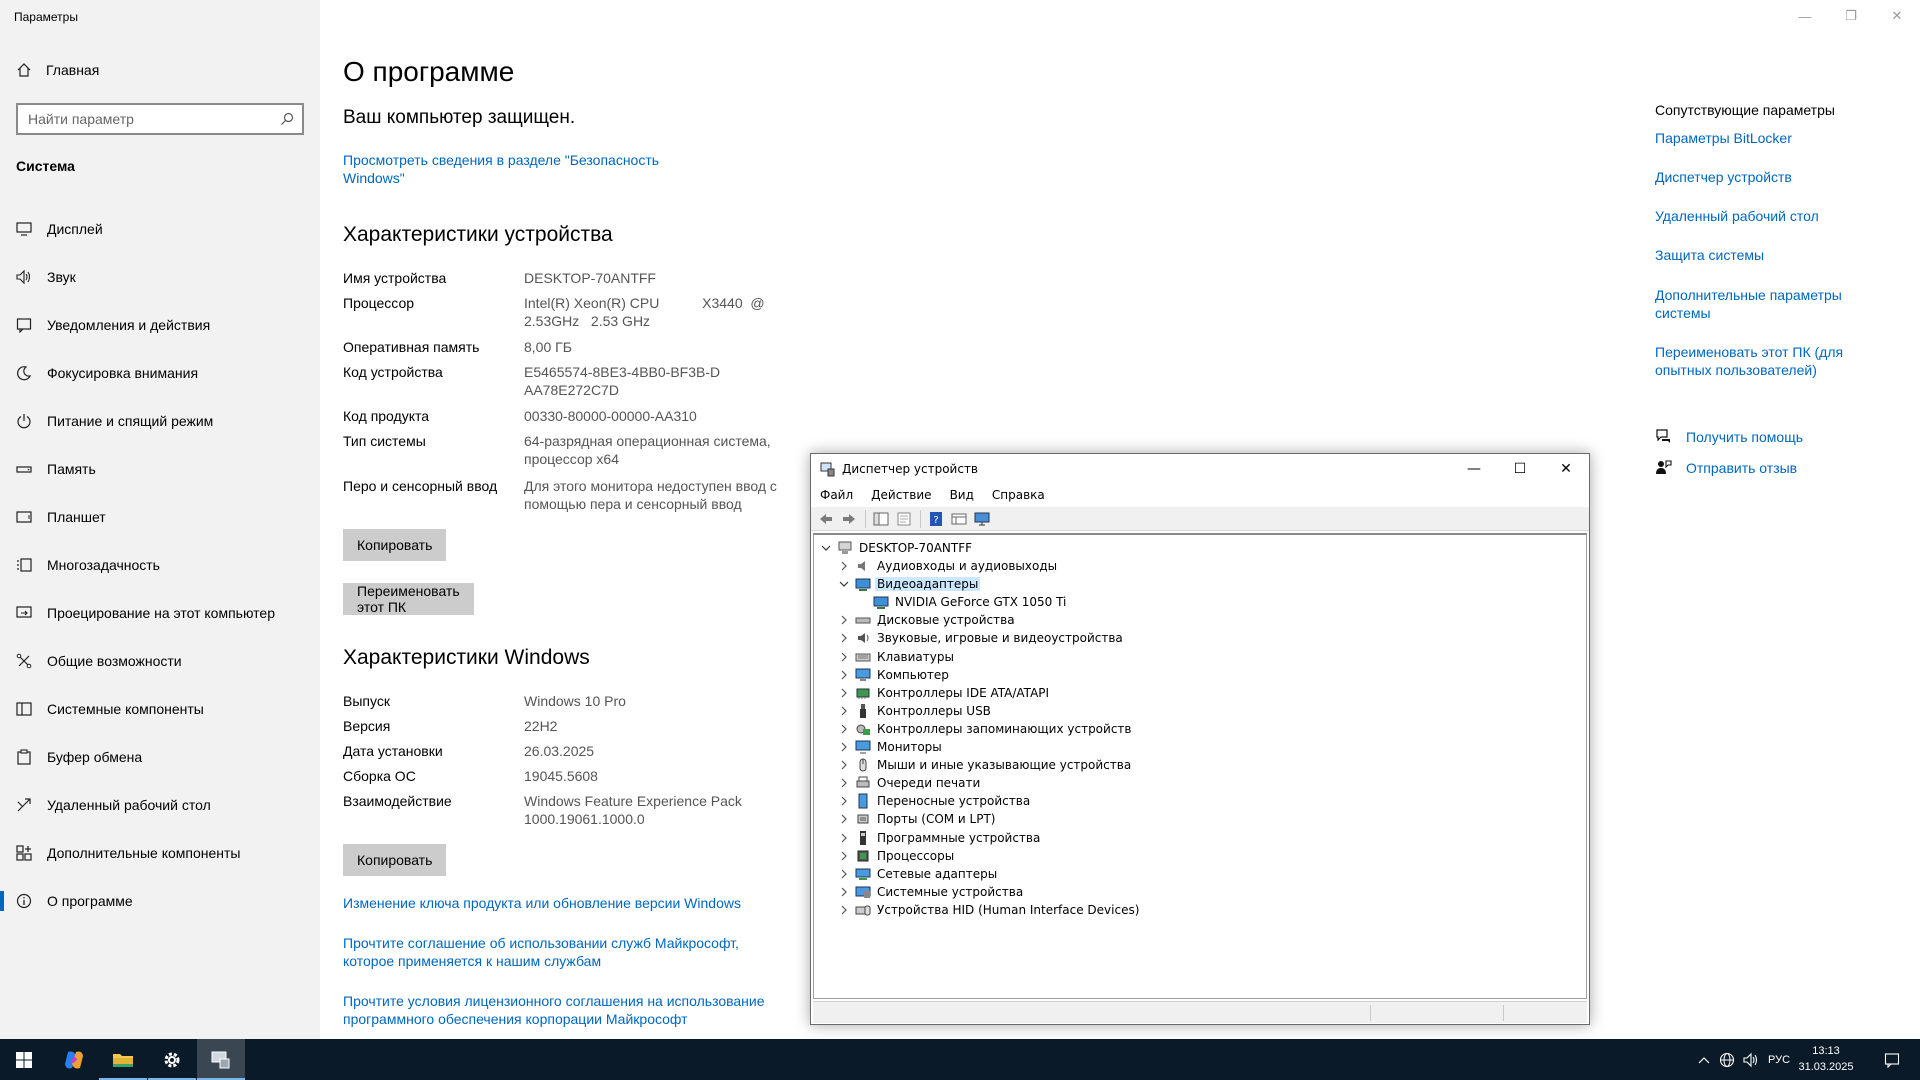 This screenshot has width=1920, height=1080. Describe the element at coordinates (123, 1059) in the screenshot. I see `file-explorer-button` at that location.